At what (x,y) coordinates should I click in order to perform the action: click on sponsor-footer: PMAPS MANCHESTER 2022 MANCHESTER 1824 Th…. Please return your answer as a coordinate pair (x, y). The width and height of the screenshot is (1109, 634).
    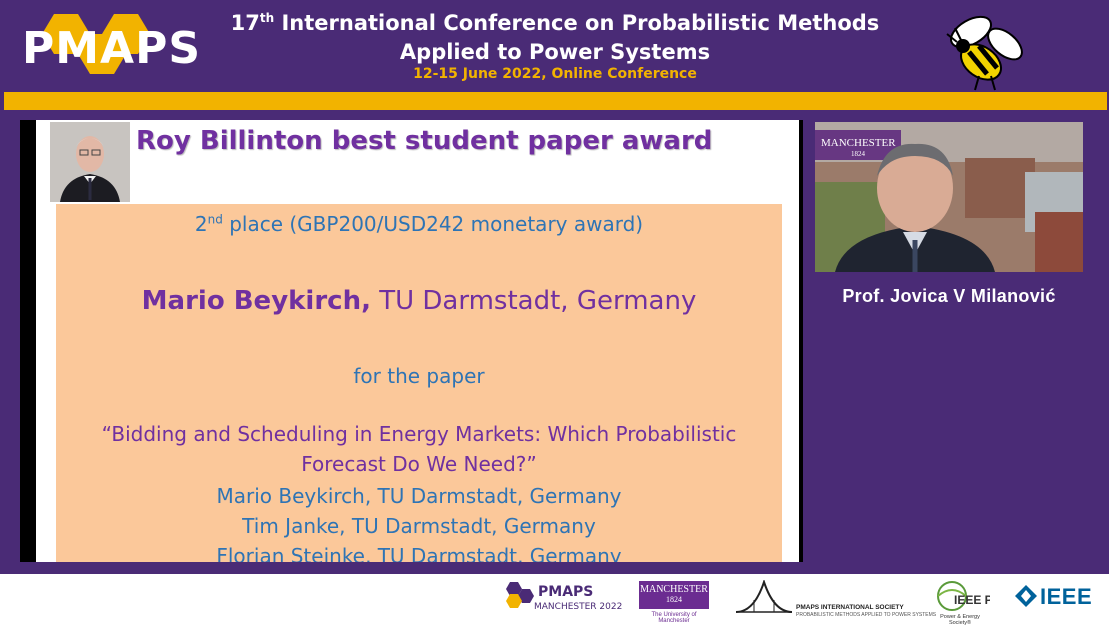
    Looking at the image, I should click on (554, 604).